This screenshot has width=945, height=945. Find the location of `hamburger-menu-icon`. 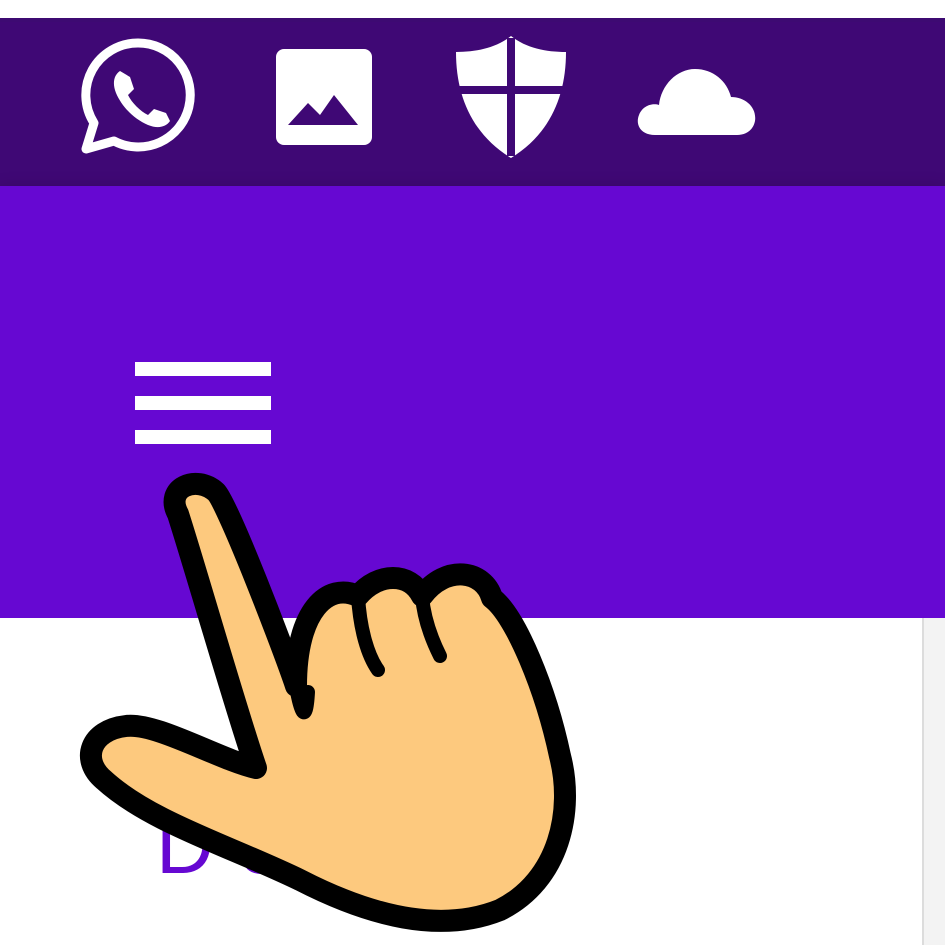

hamburger-menu-icon is located at coordinates (203, 403).